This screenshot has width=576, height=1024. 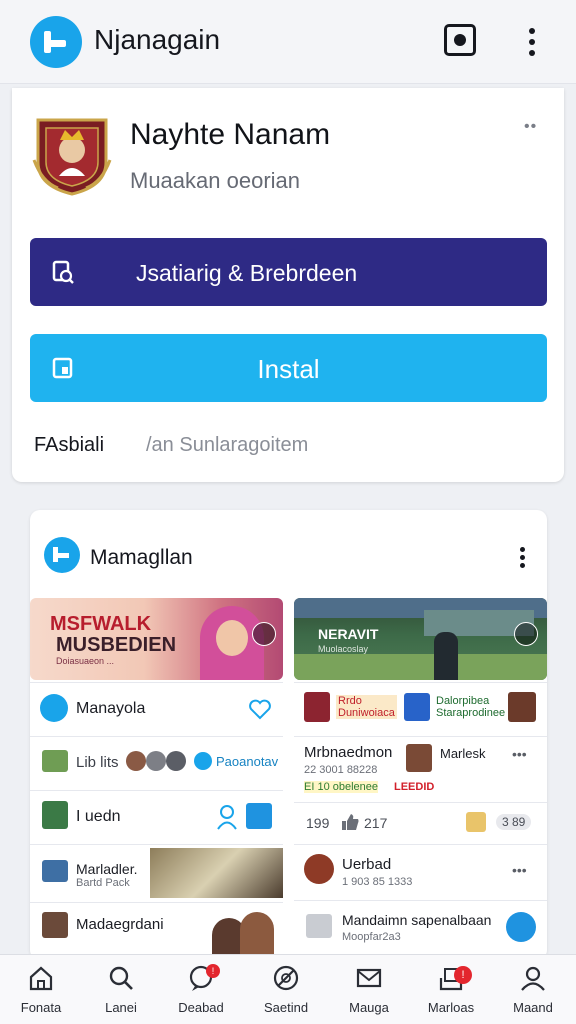 What do you see at coordinates (463, 753) in the screenshot?
I see `post-author: Marlesk` at bounding box center [463, 753].